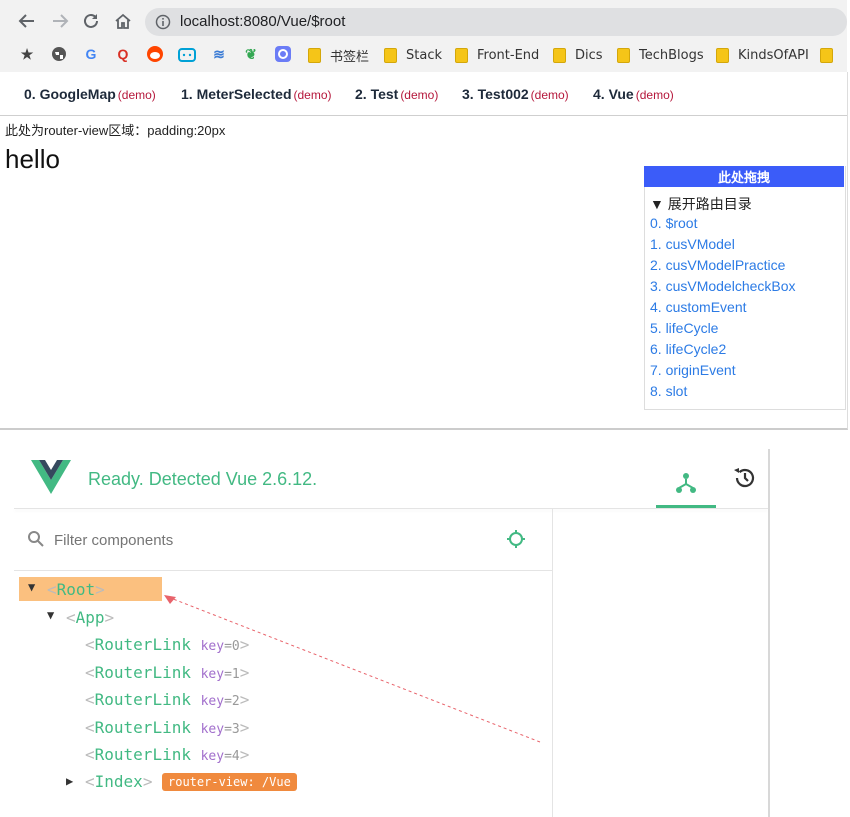 The width and height of the screenshot is (850, 817). I want to click on q-icon: Q, so click(123, 54).